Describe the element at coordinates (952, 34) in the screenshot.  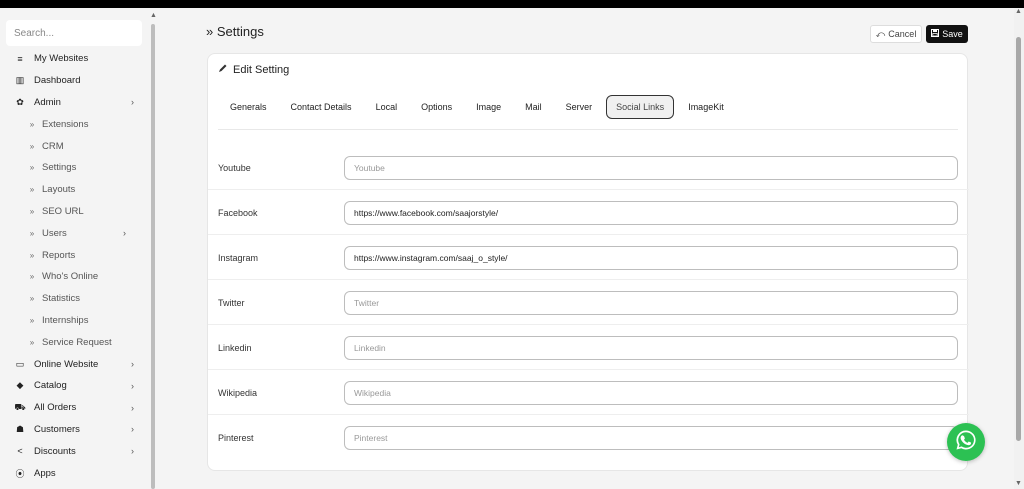
I see `save-label: Save` at that location.